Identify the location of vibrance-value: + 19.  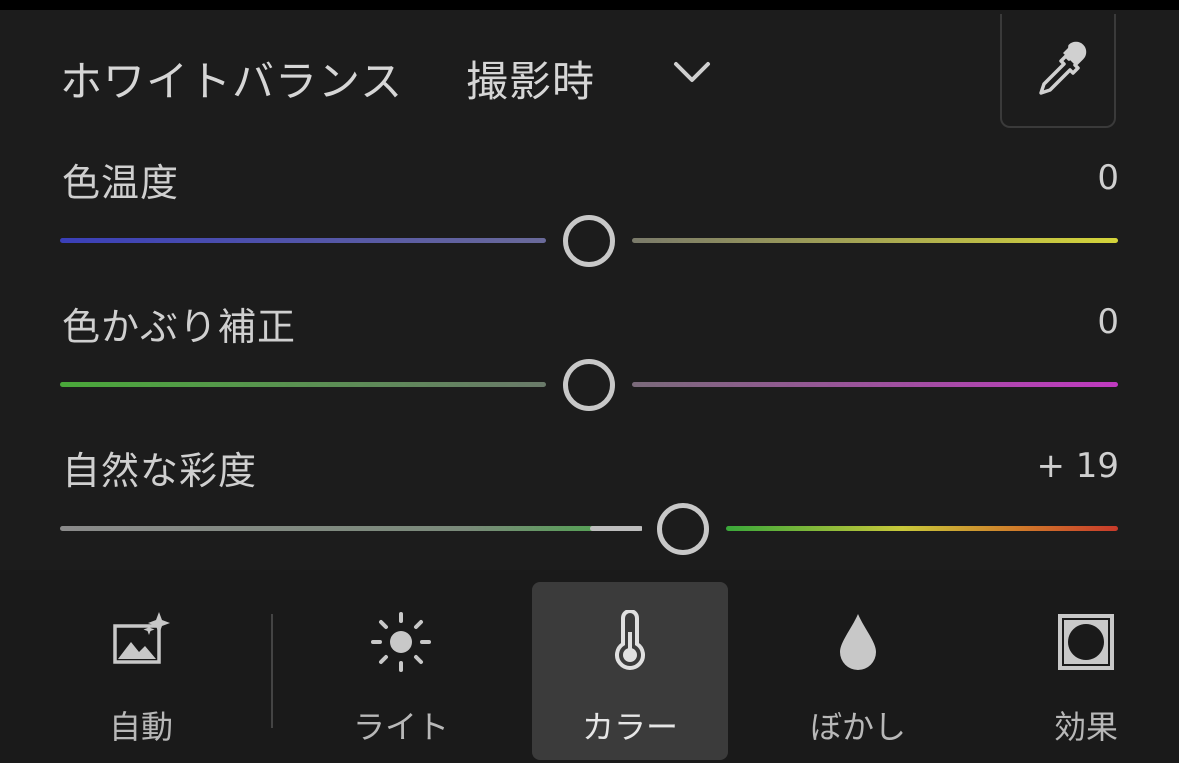
(1077, 466).